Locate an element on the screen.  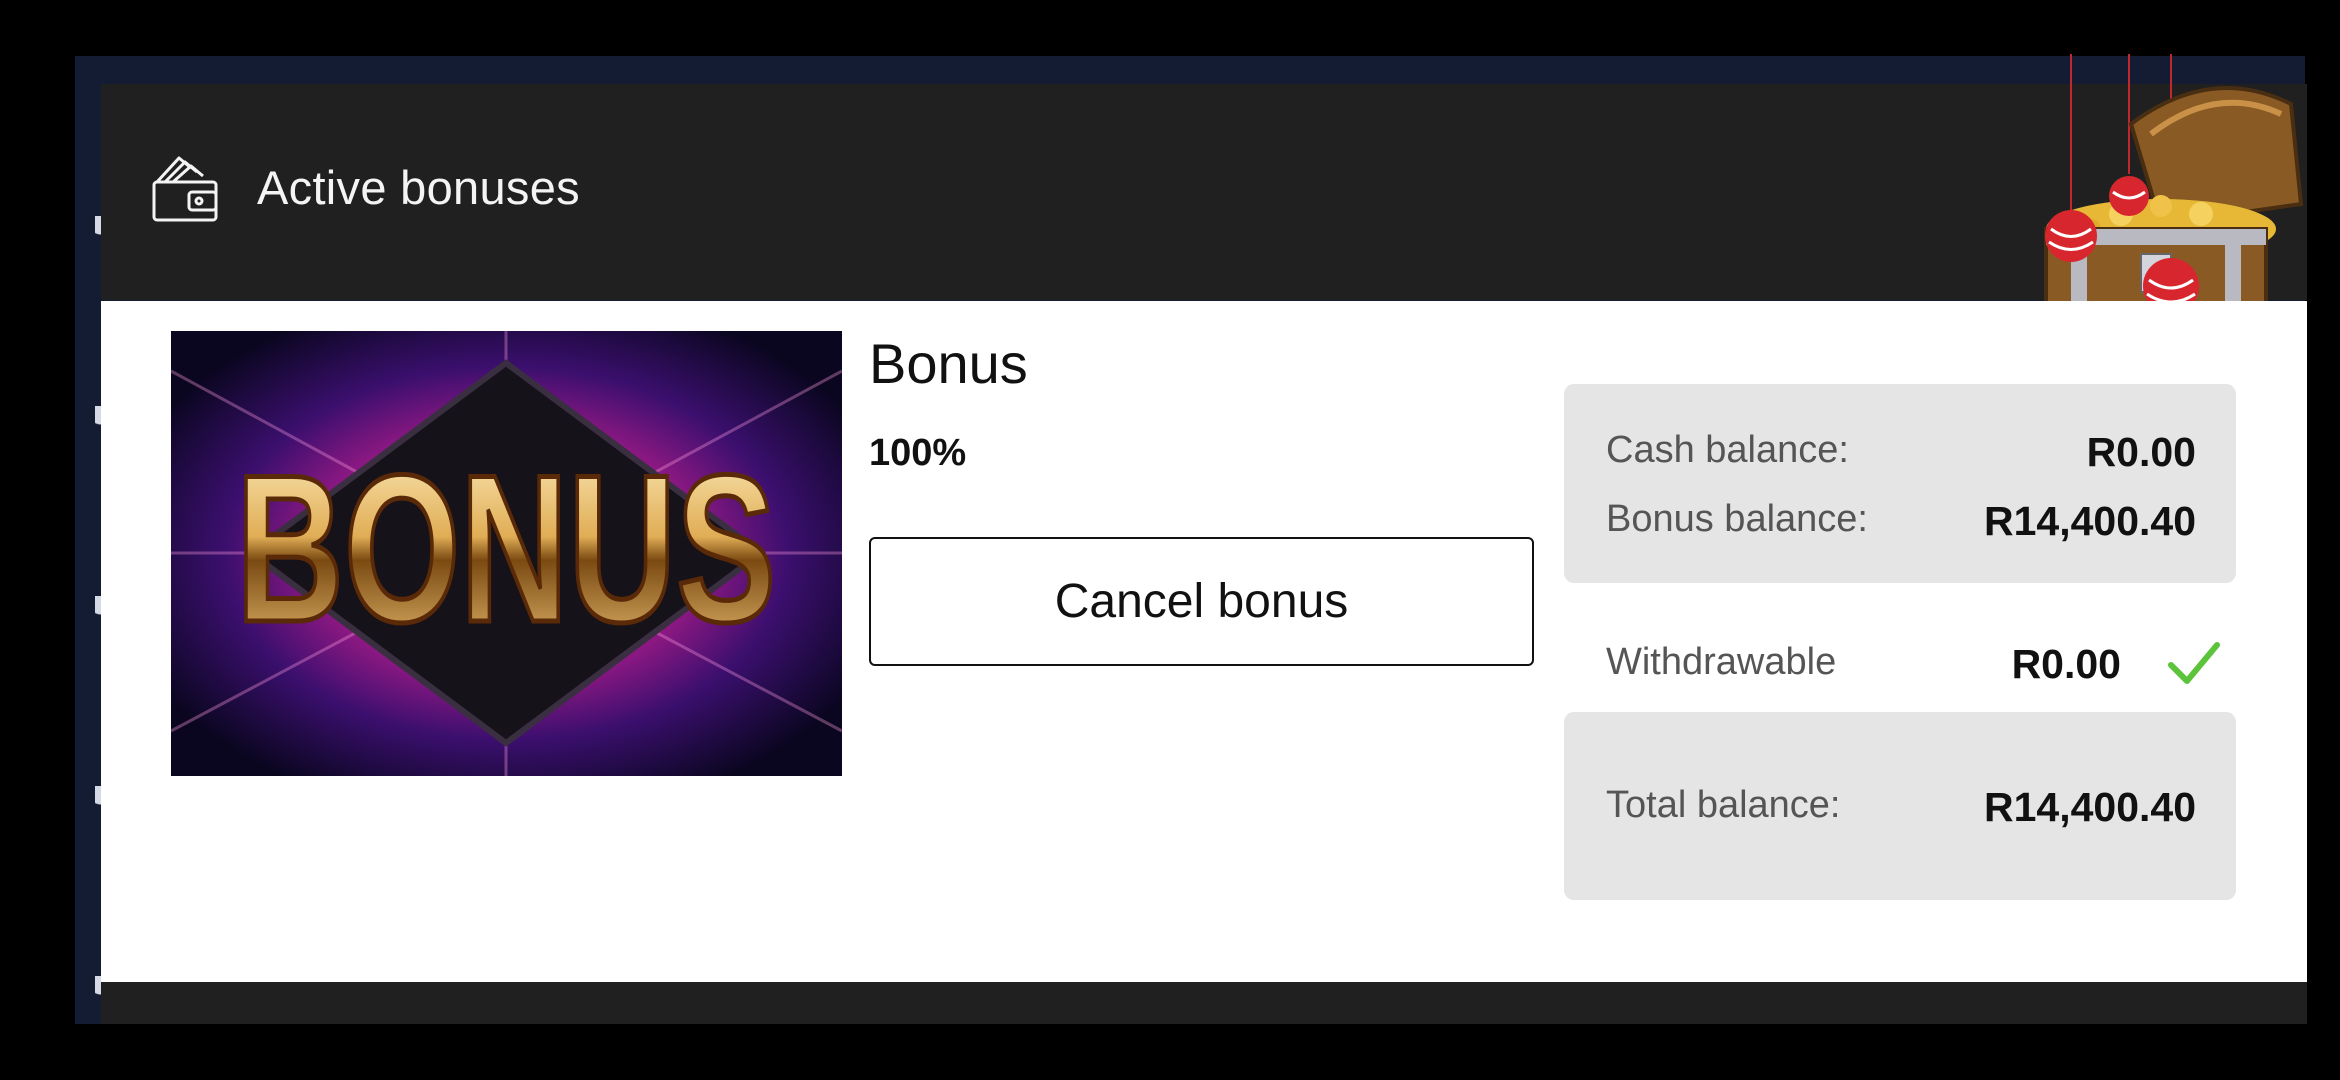
total-balance-label: Total balance: is located at coordinates (1723, 805).